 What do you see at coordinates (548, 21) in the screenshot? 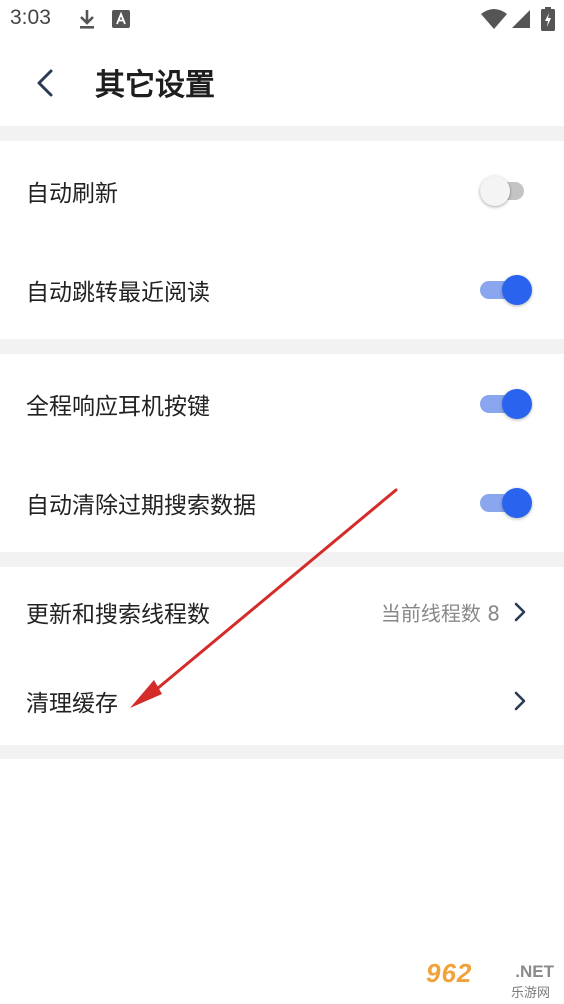
I see `battery-icon` at bounding box center [548, 21].